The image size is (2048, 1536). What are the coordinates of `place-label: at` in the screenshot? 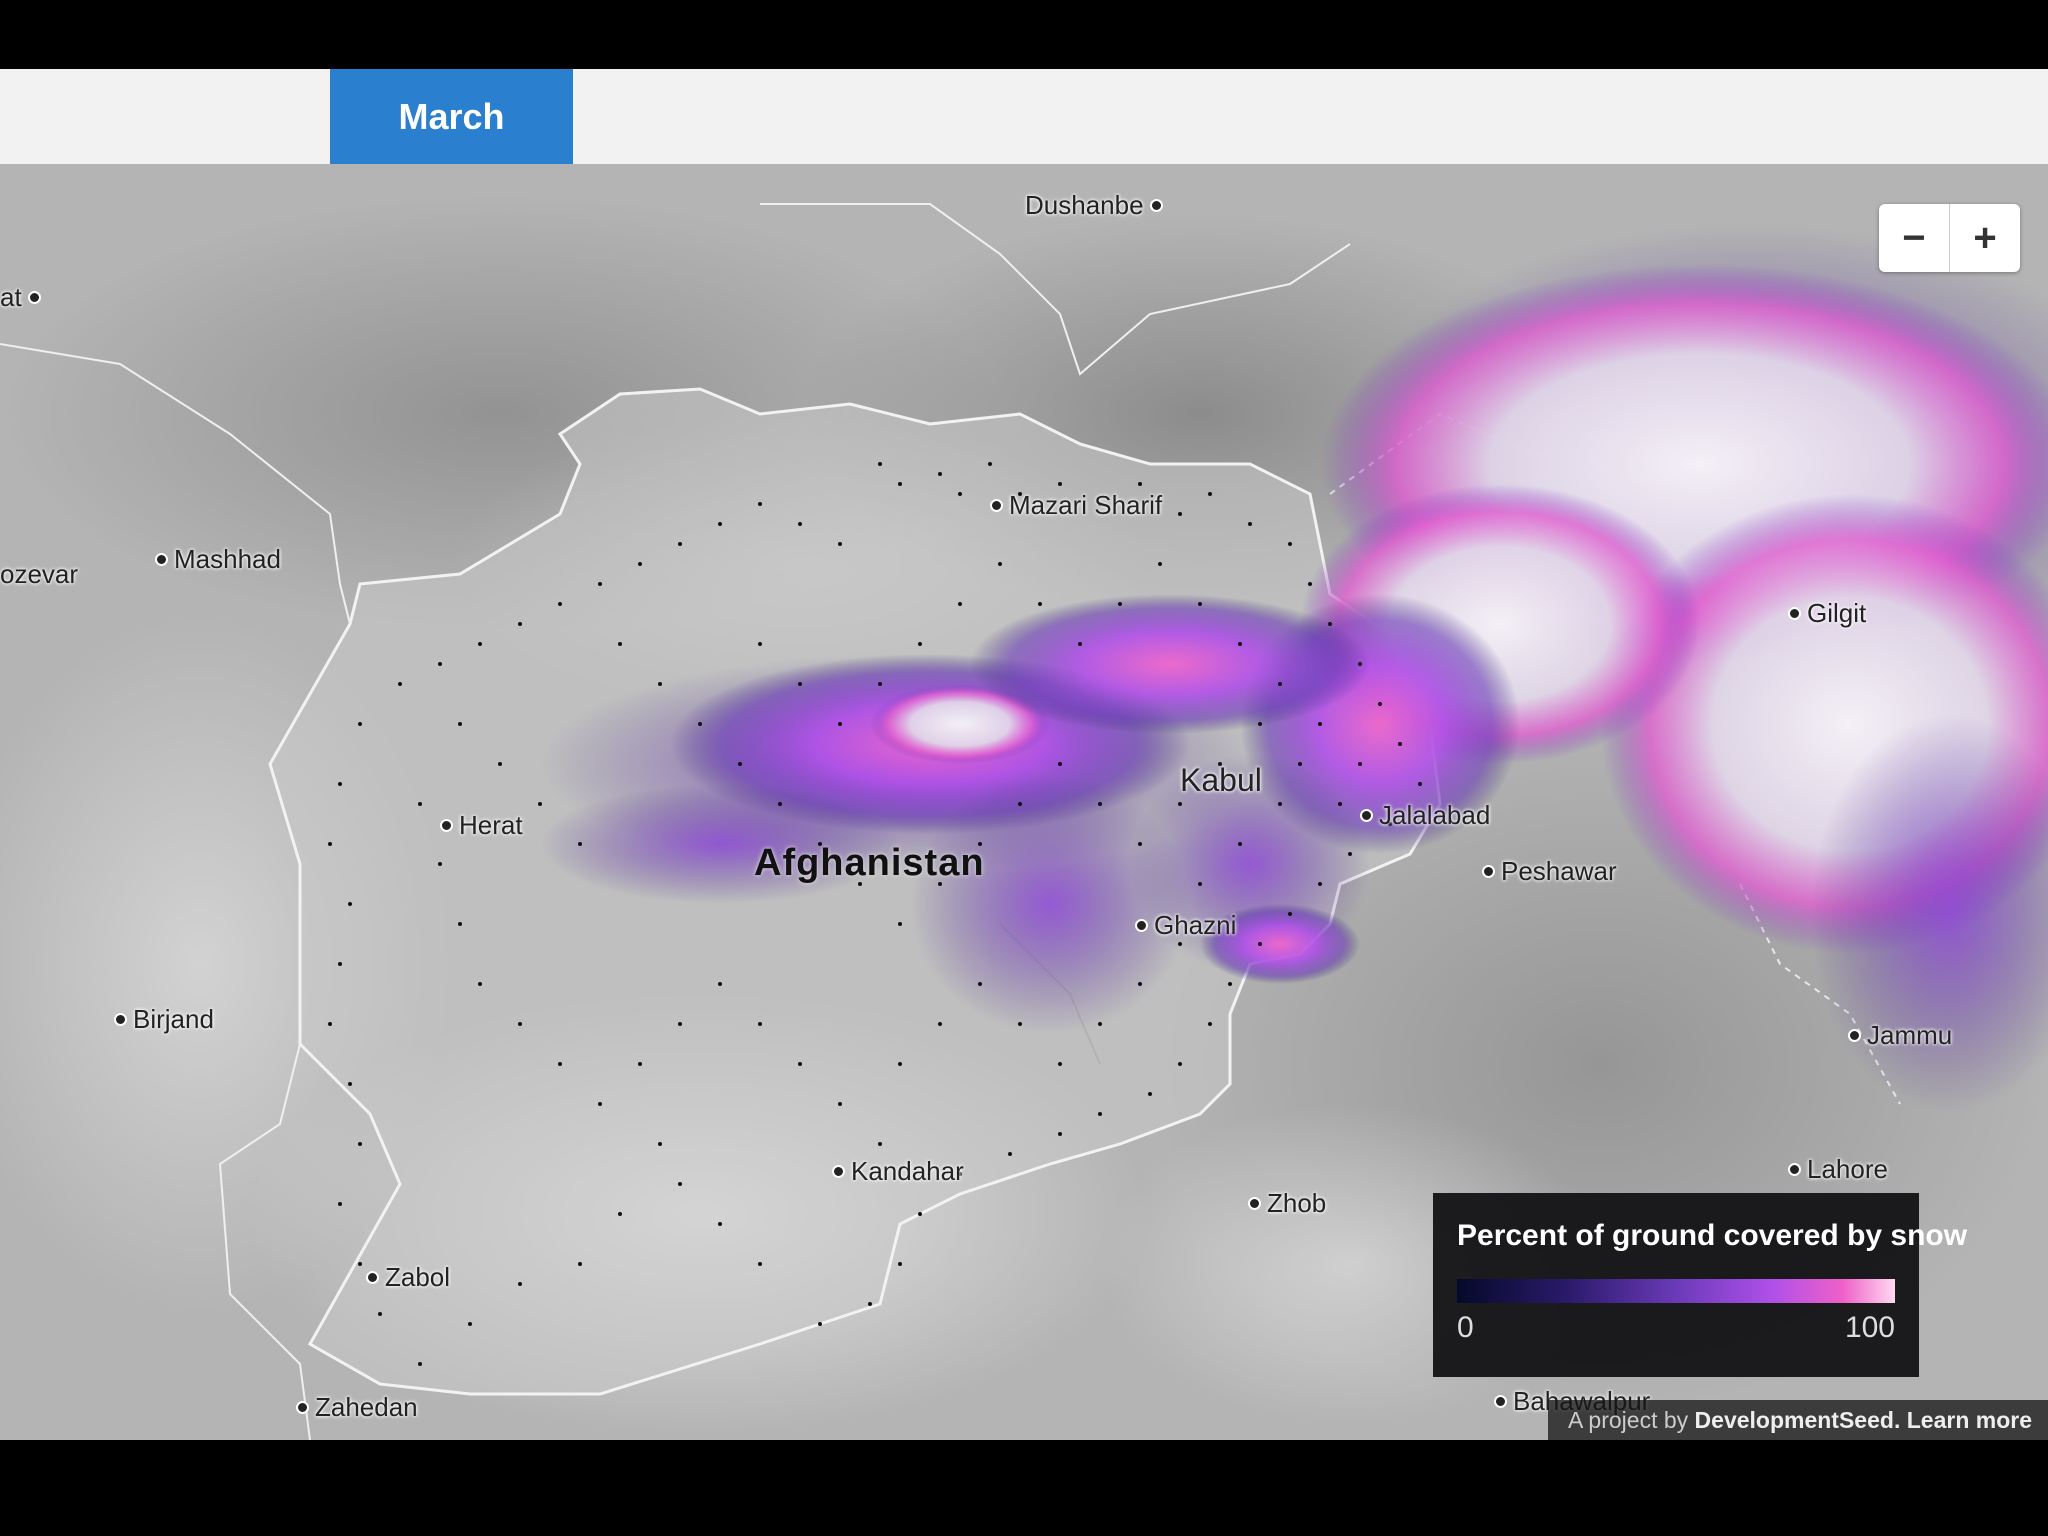 It's located at (20, 297).